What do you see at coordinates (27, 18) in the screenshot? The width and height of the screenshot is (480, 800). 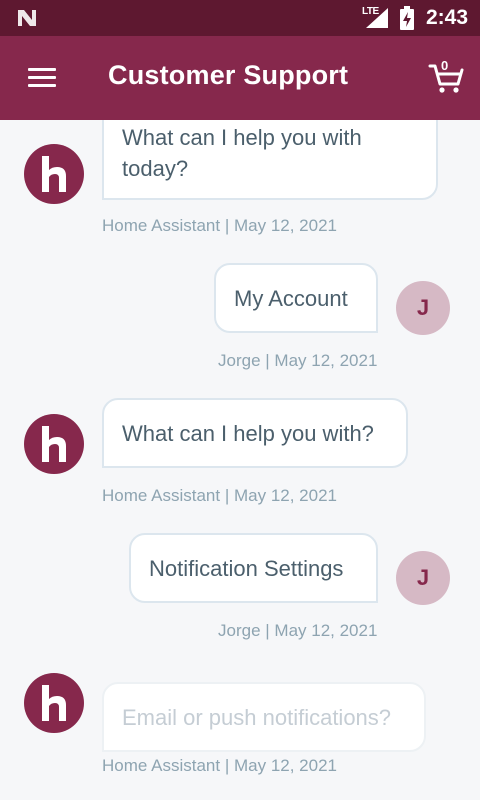 I see `android-n-icon` at bounding box center [27, 18].